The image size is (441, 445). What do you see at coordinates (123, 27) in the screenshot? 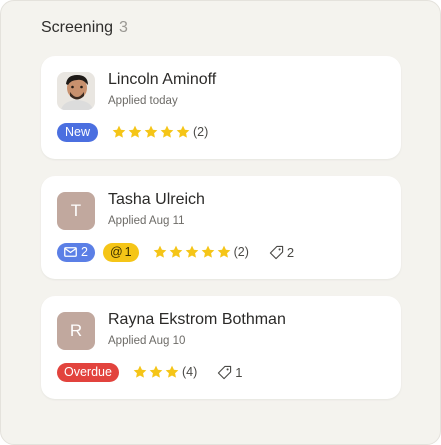
I see `column-count: 3` at bounding box center [123, 27].